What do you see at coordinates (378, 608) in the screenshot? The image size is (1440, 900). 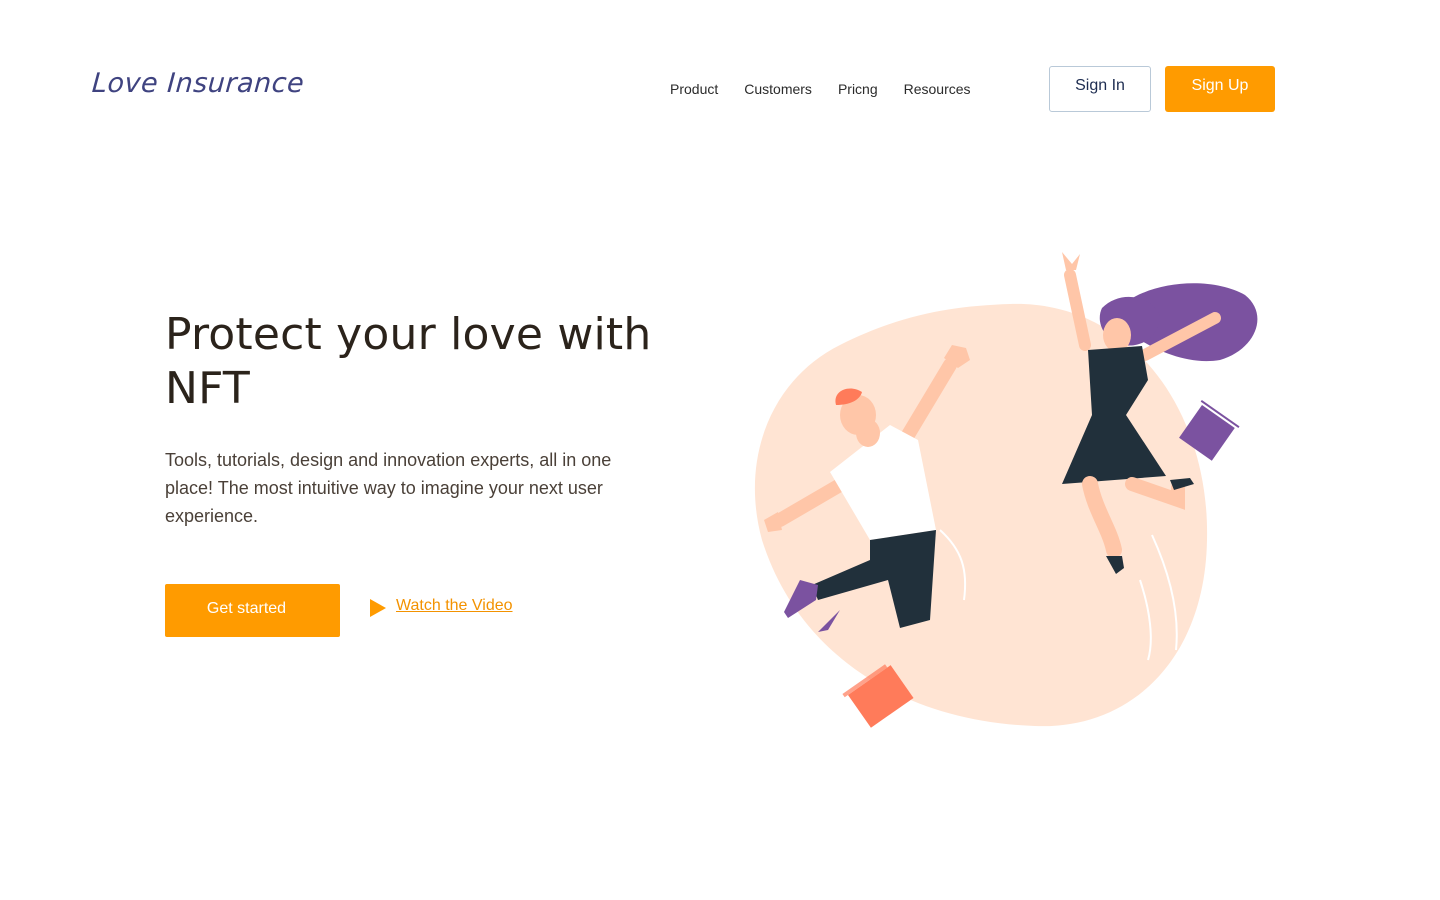 I see `play-icon` at bounding box center [378, 608].